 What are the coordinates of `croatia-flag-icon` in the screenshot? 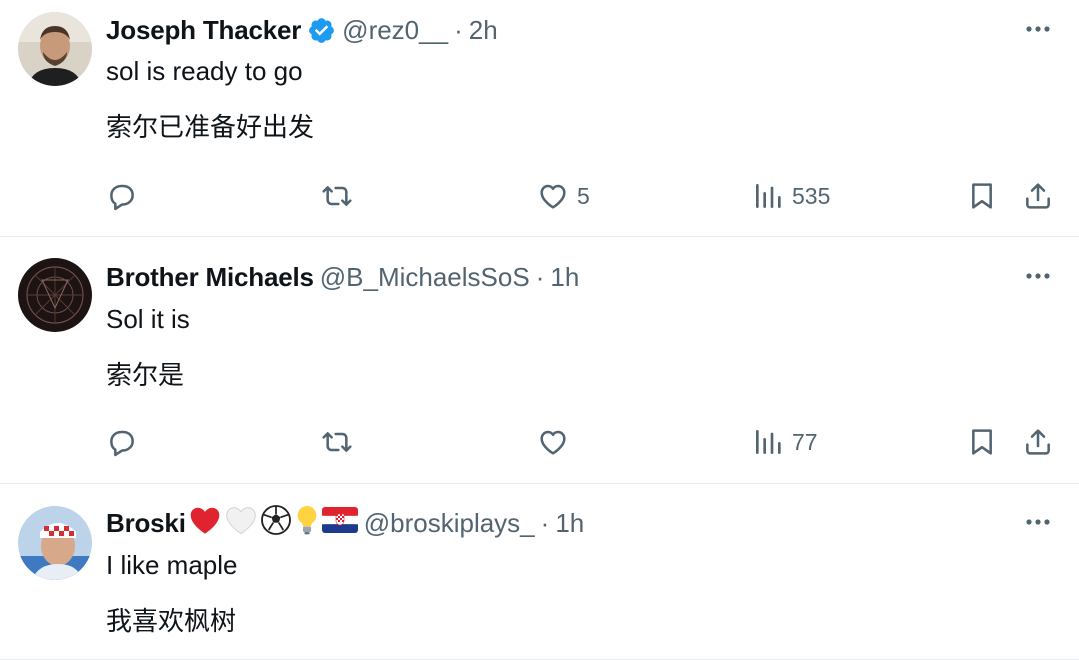 It's located at (339, 523).